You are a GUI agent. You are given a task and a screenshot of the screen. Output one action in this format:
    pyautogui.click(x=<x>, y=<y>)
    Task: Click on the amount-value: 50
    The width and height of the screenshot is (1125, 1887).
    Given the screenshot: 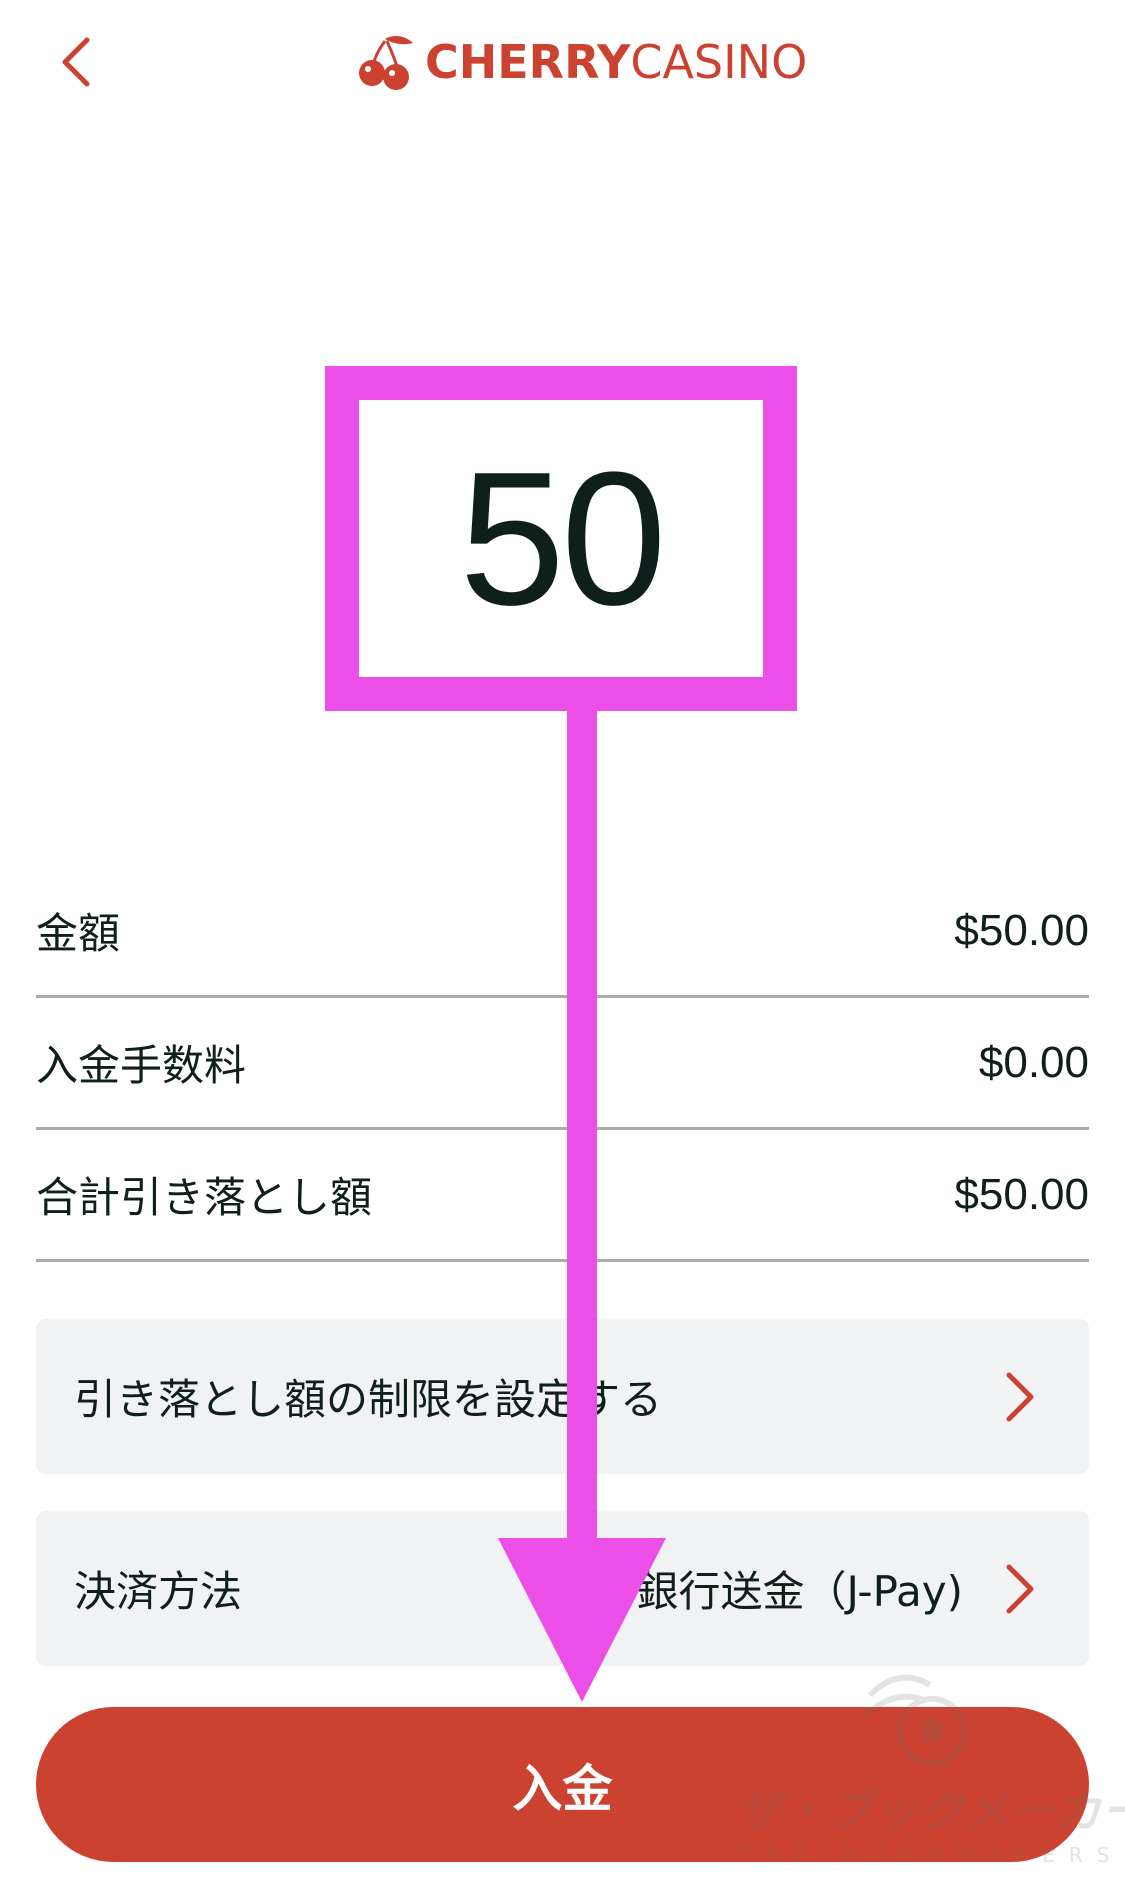 What is the action you would take?
    pyautogui.click(x=562, y=538)
    